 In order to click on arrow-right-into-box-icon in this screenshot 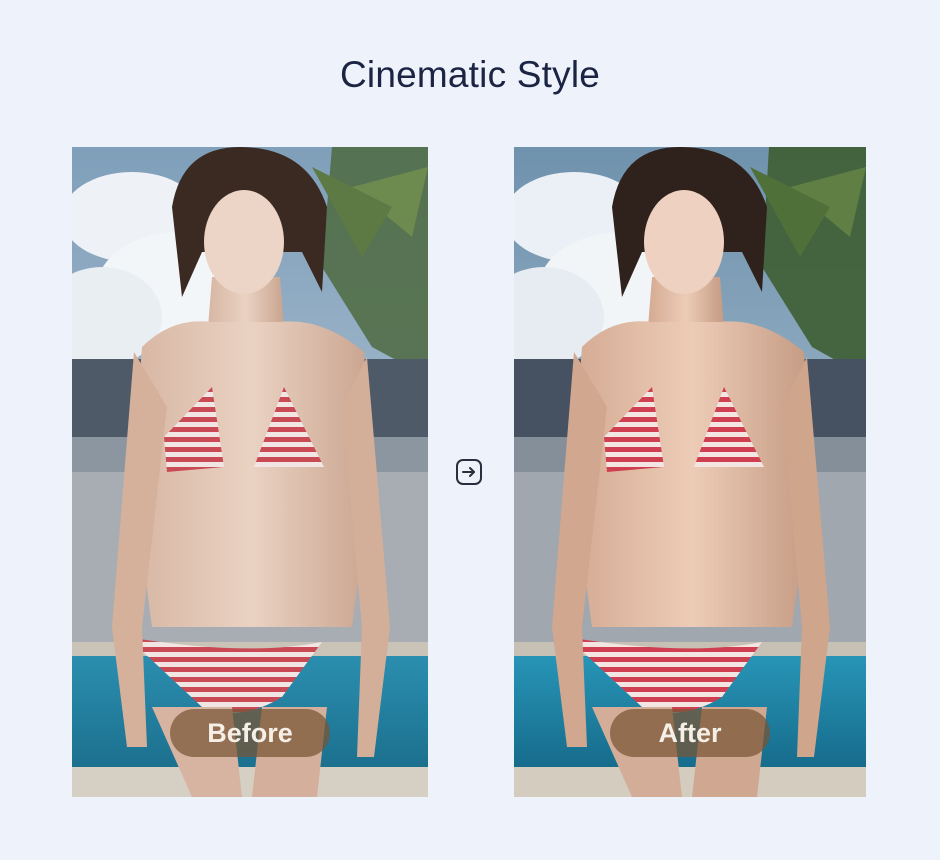, I will do `click(469, 472)`.